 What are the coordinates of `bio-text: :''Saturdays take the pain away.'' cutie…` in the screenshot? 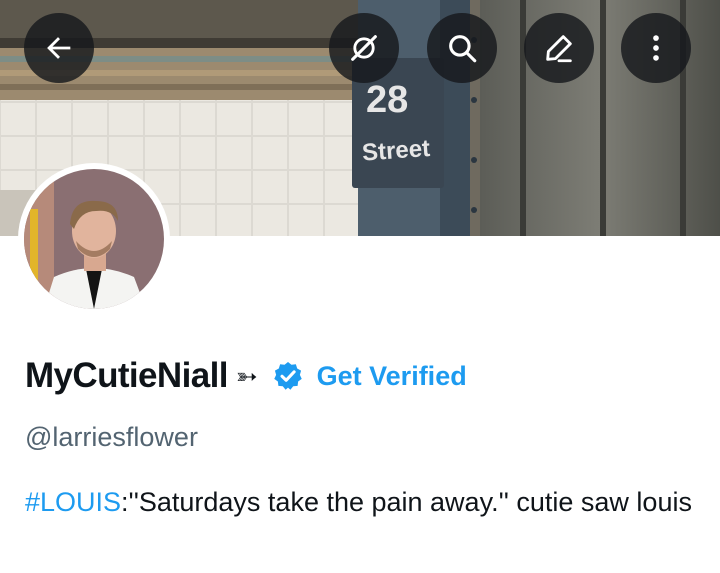 It's located at (406, 502).